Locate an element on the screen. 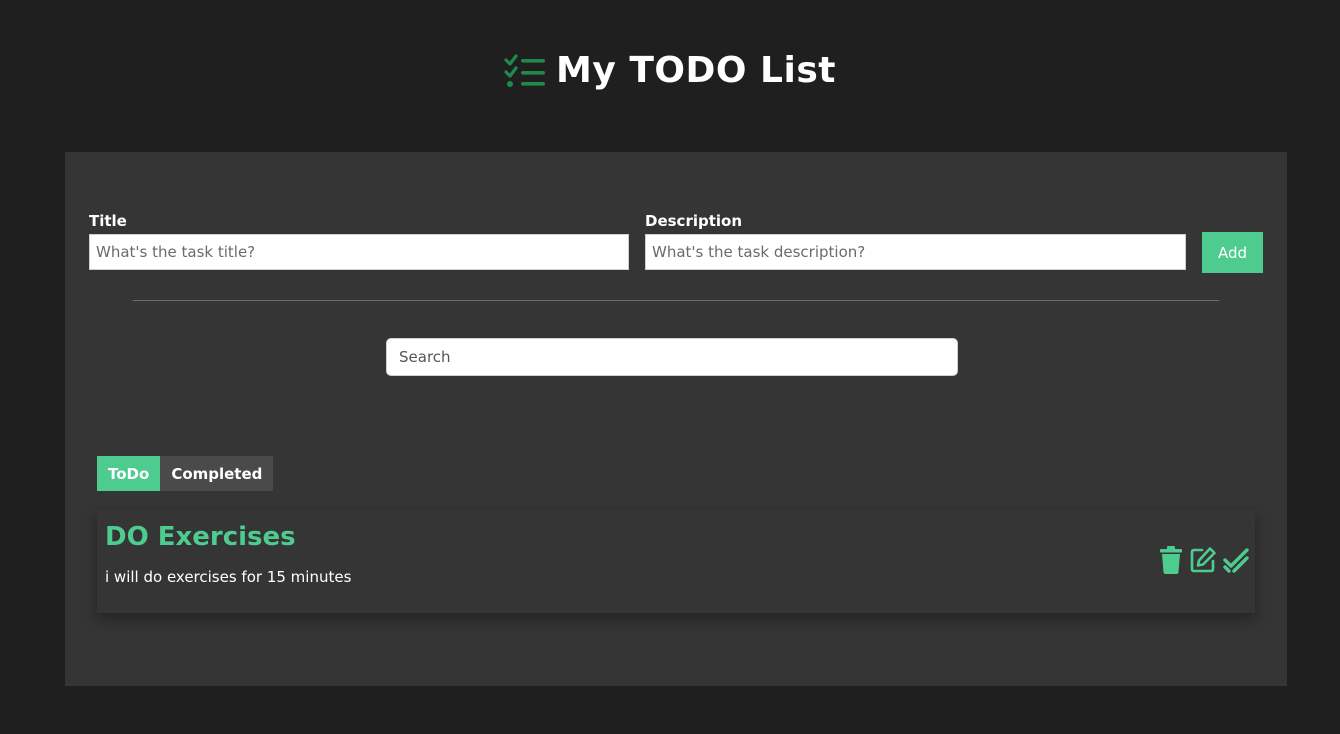  list-check-icon is located at coordinates (525, 71).